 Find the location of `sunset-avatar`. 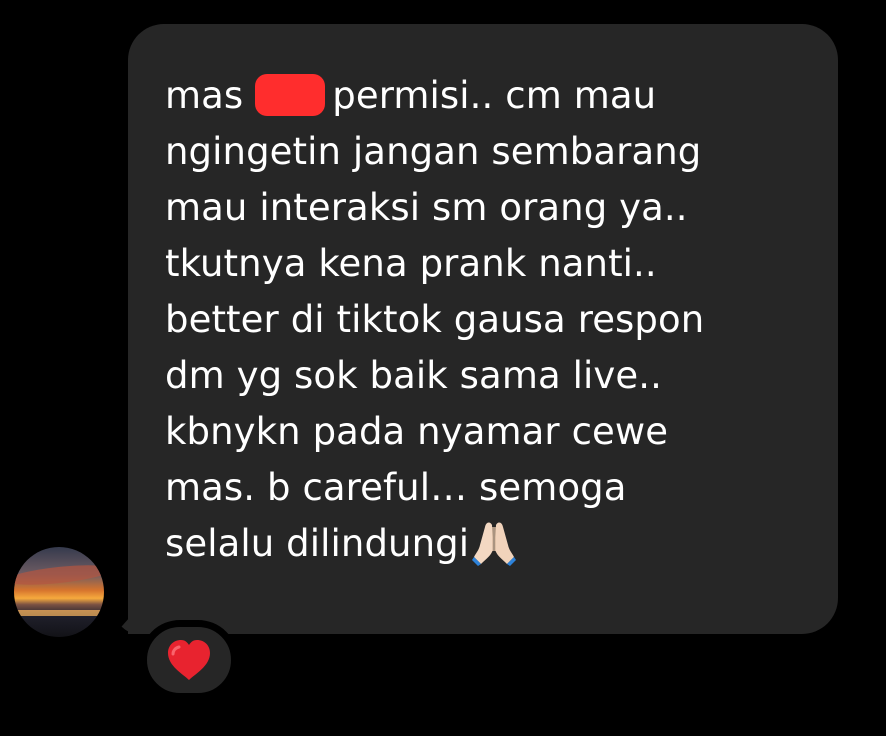

sunset-avatar is located at coordinates (59, 592).